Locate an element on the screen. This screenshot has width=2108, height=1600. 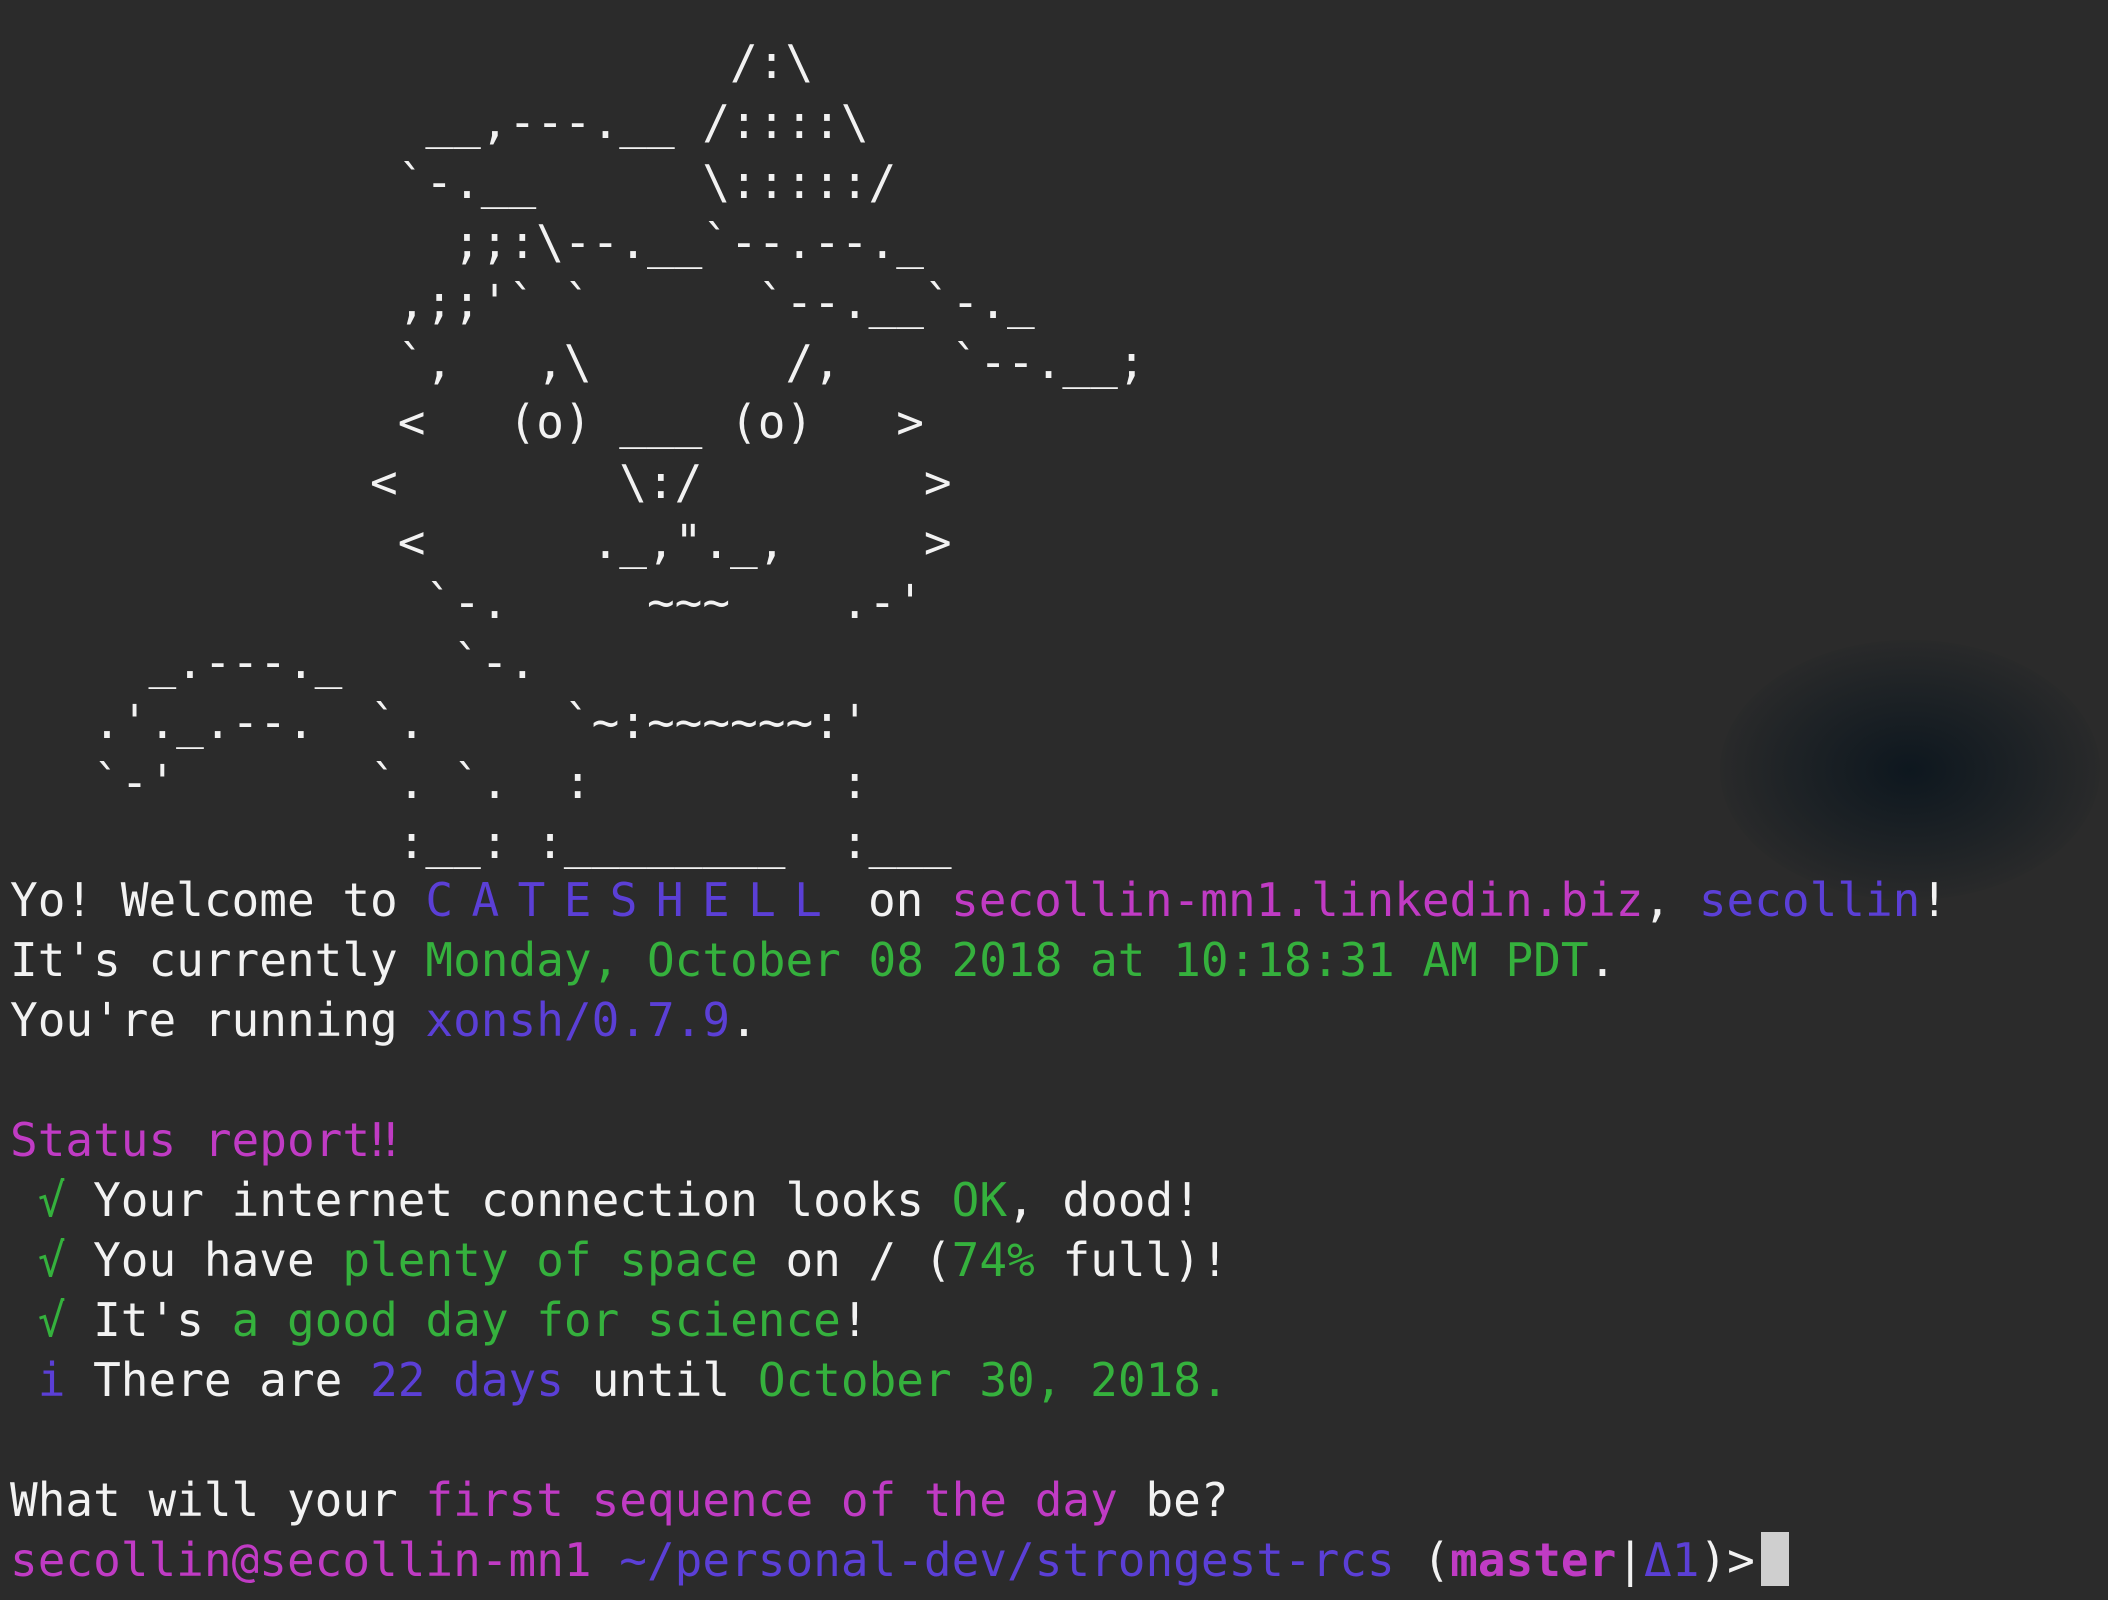
datetime-prefix: It's currently is located at coordinates (218, 960).